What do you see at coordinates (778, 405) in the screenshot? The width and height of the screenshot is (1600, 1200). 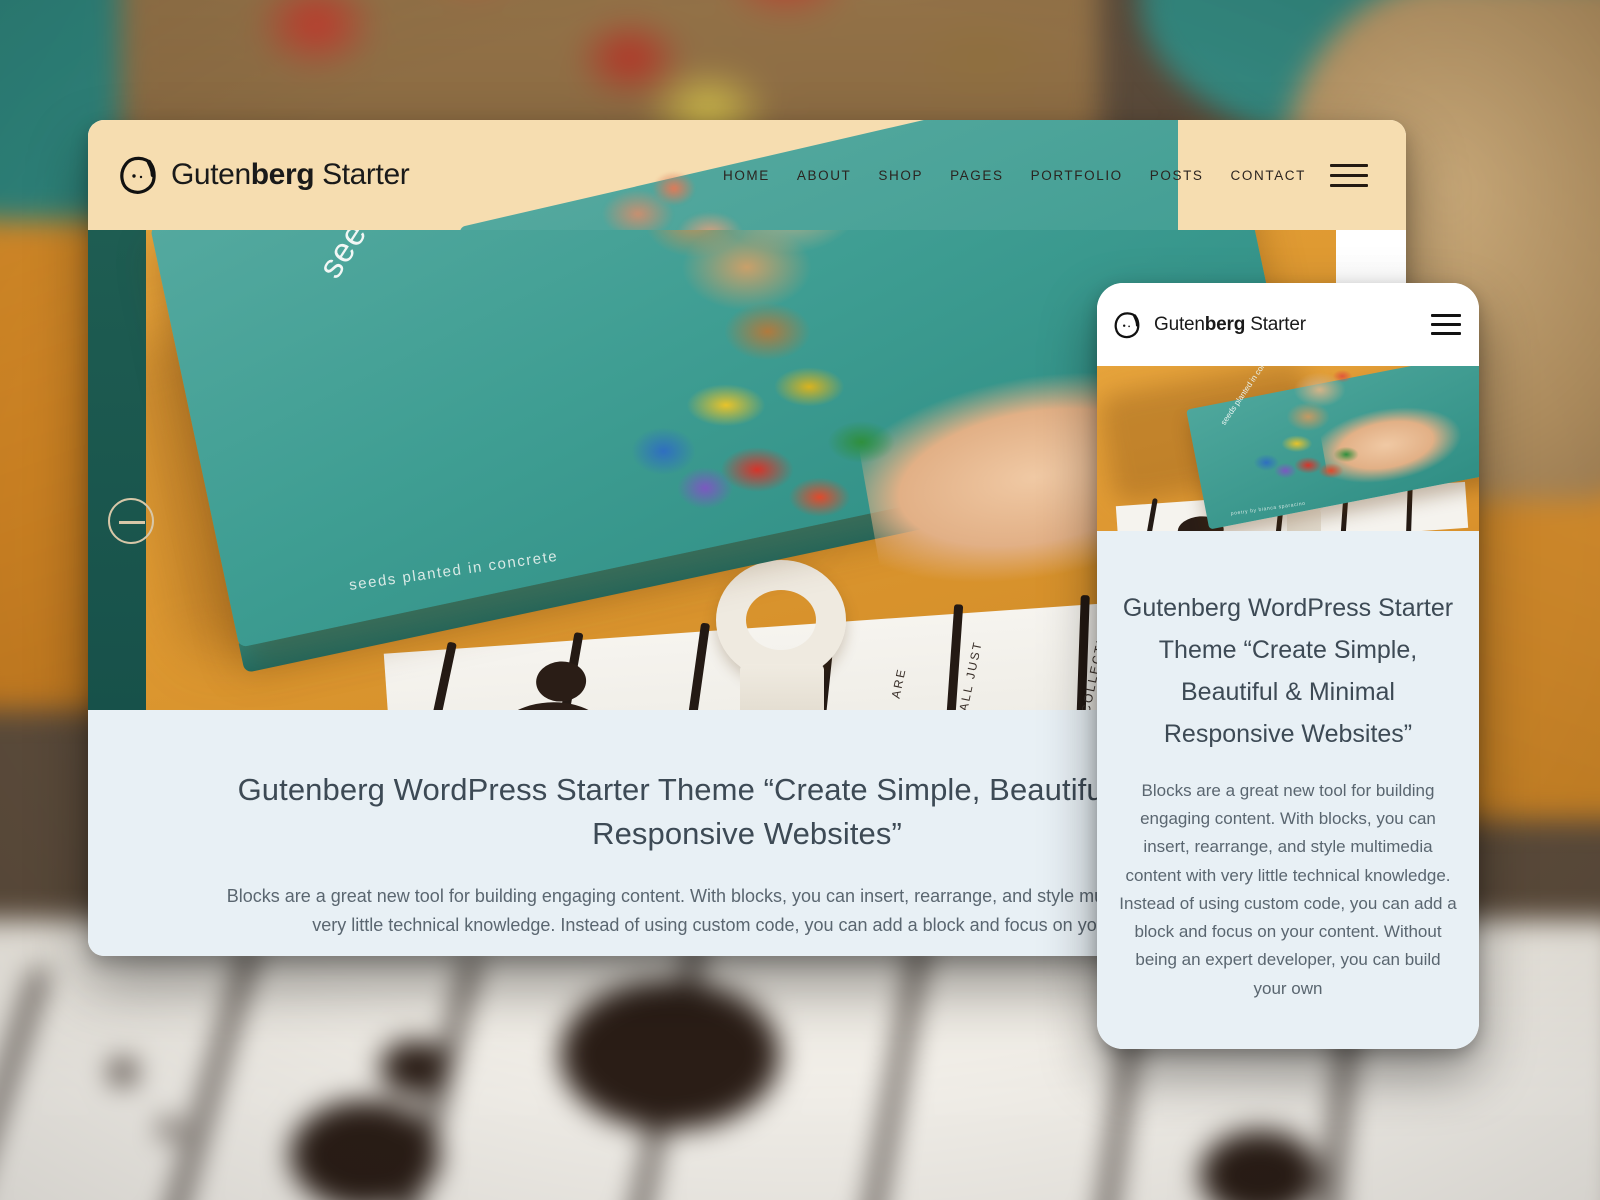 I see `hero-floral-bouquet` at bounding box center [778, 405].